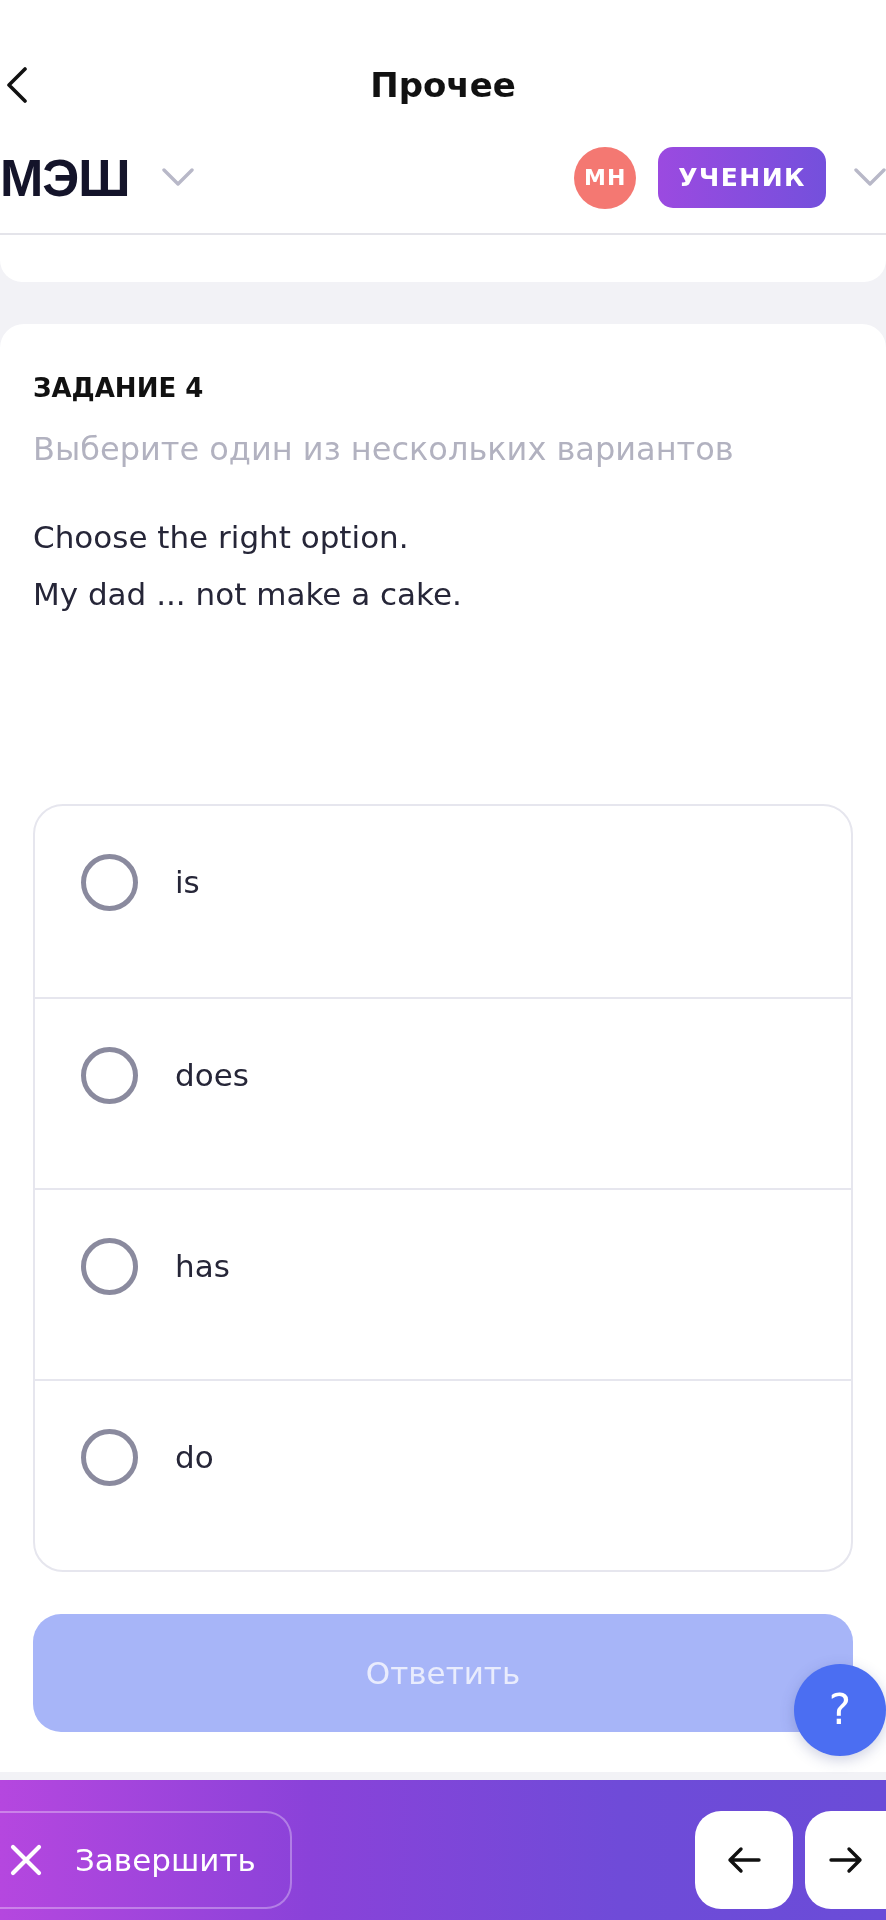 This screenshot has width=886, height=1920. What do you see at coordinates (221, 537) in the screenshot?
I see `question-text: Choose the right option.` at bounding box center [221, 537].